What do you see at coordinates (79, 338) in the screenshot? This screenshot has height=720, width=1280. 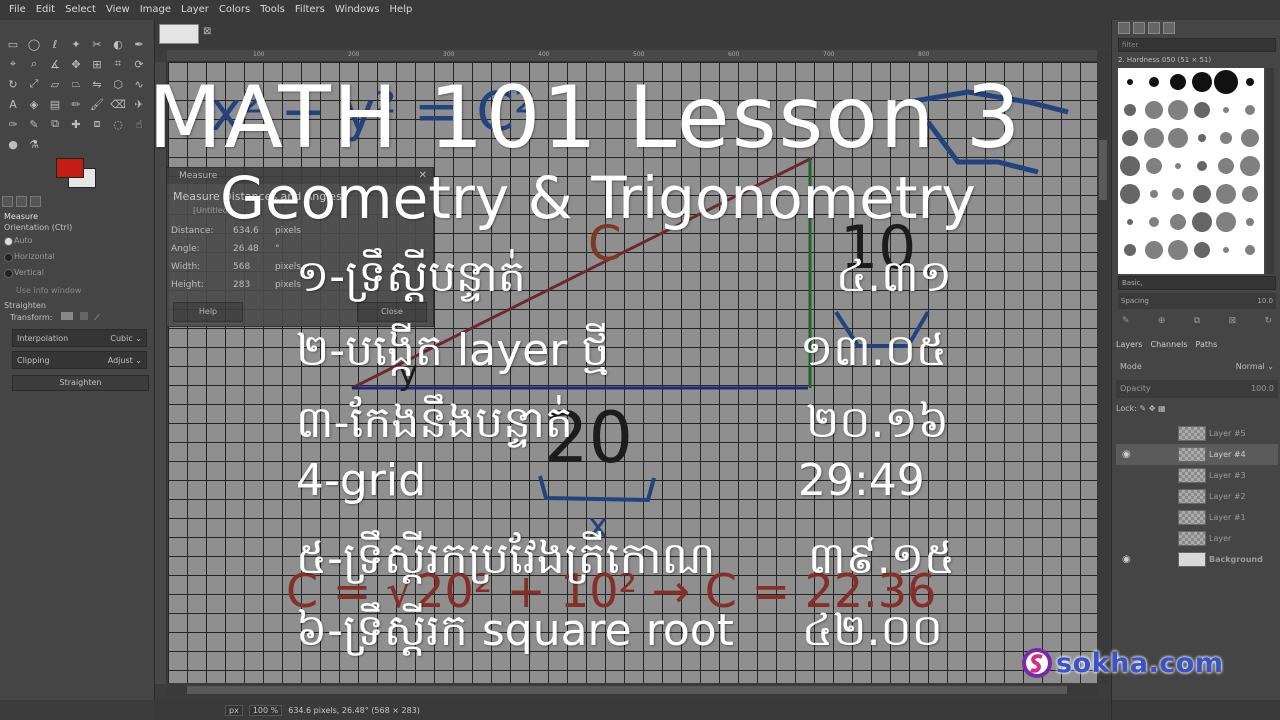 I see `interpolation-select: Interpolation Cubic ⌄` at bounding box center [79, 338].